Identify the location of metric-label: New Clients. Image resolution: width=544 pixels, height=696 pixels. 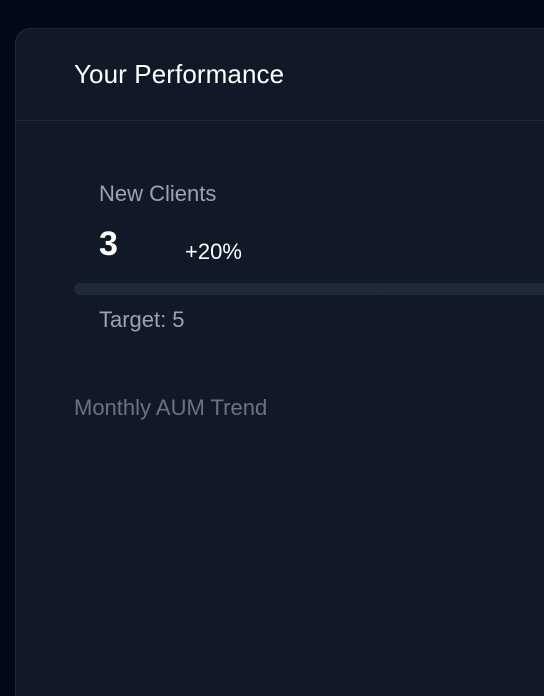
(158, 193).